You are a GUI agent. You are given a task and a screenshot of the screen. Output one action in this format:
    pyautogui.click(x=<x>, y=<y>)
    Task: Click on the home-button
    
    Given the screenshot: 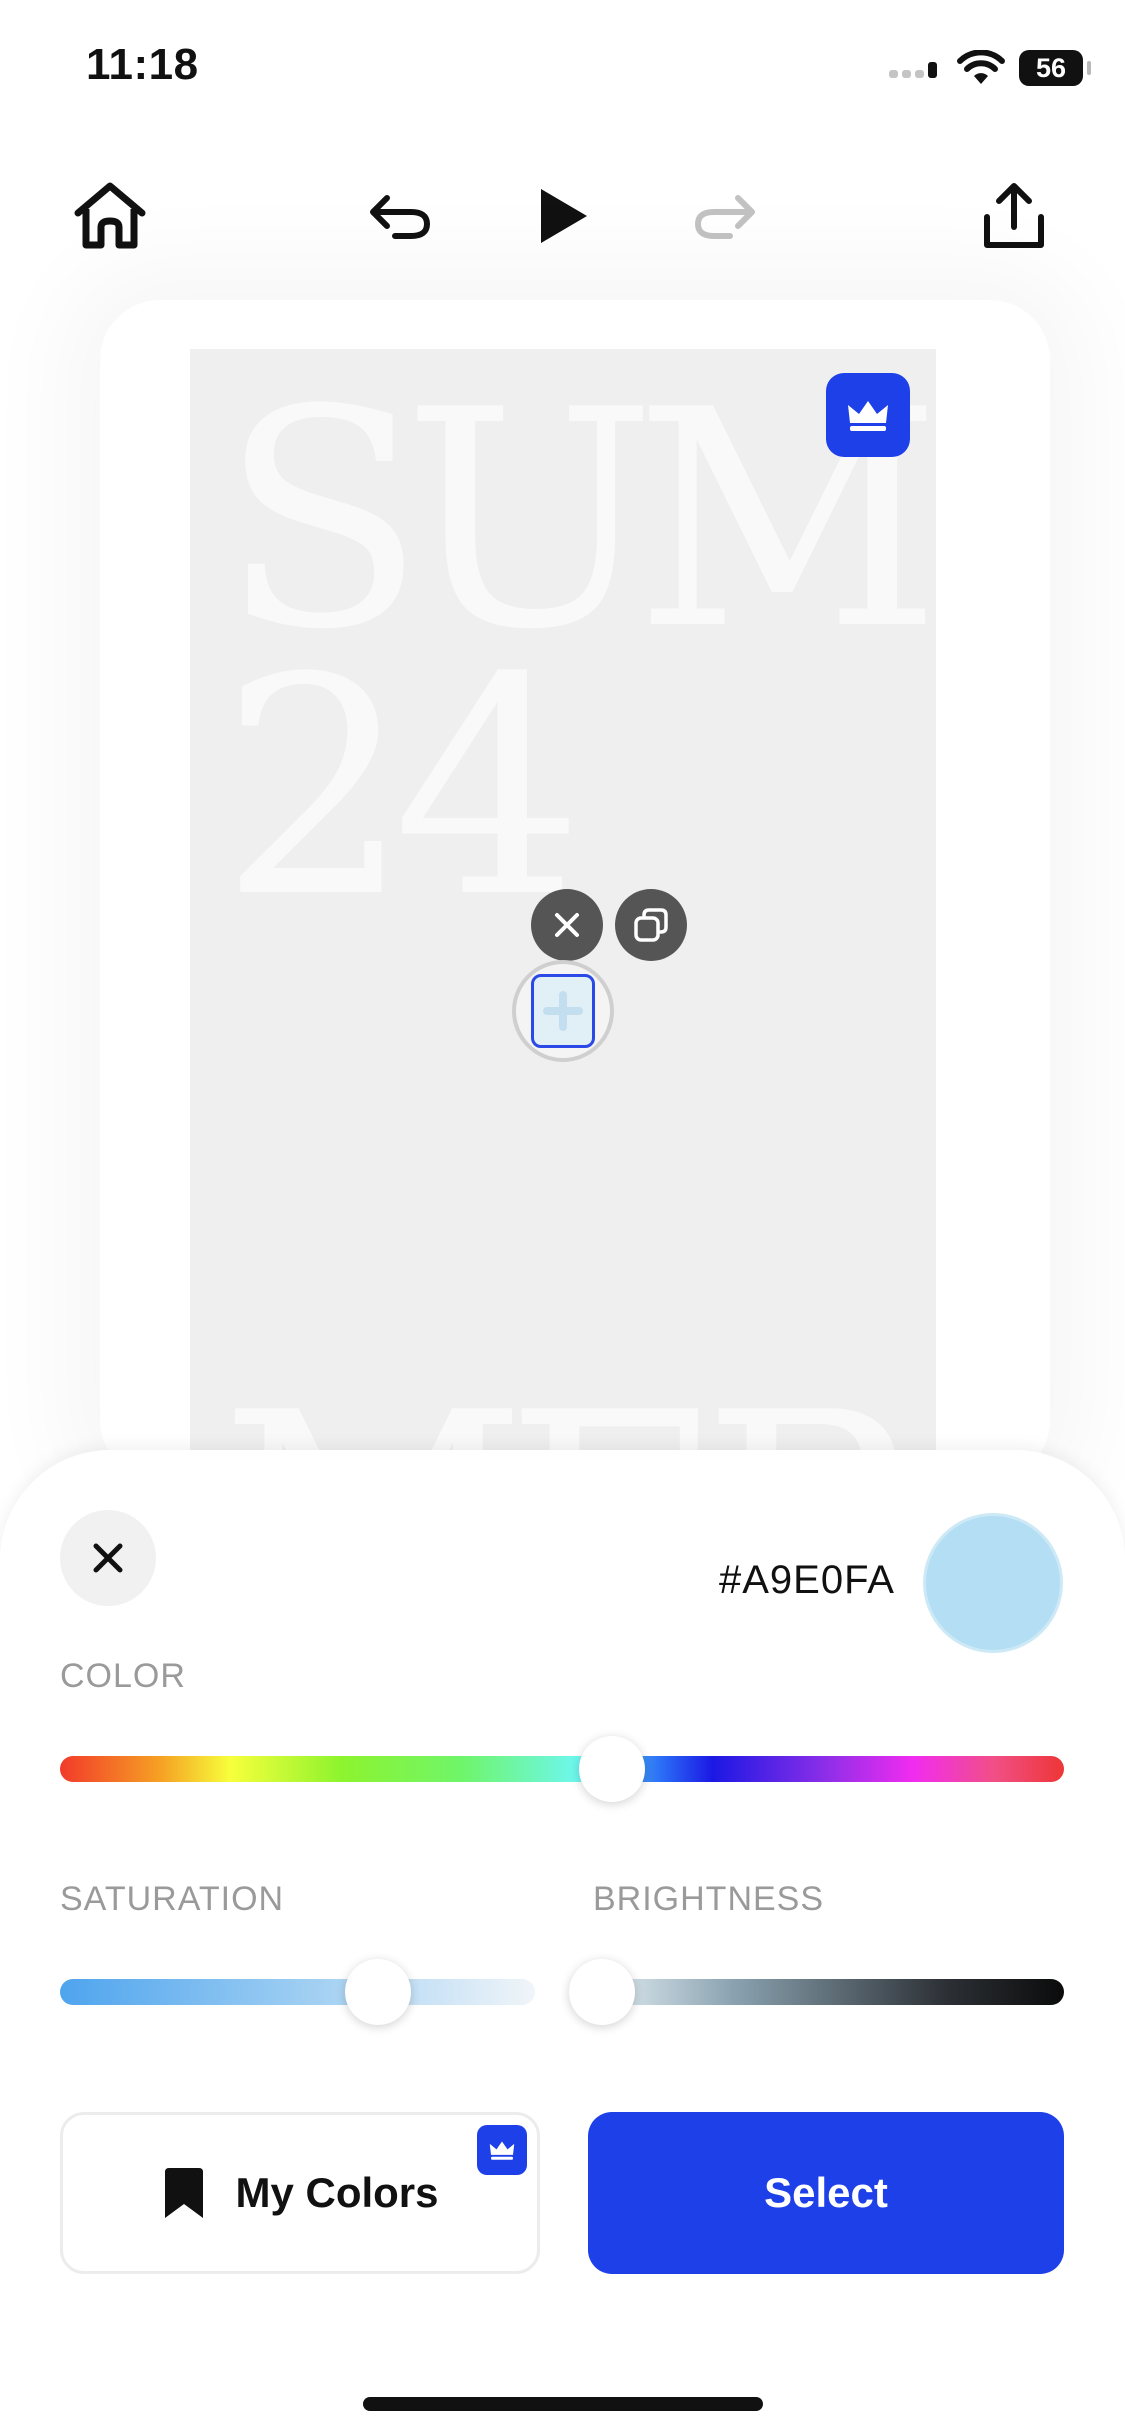 What is the action you would take?
    pyautogui.click(x=110, y=216)
    